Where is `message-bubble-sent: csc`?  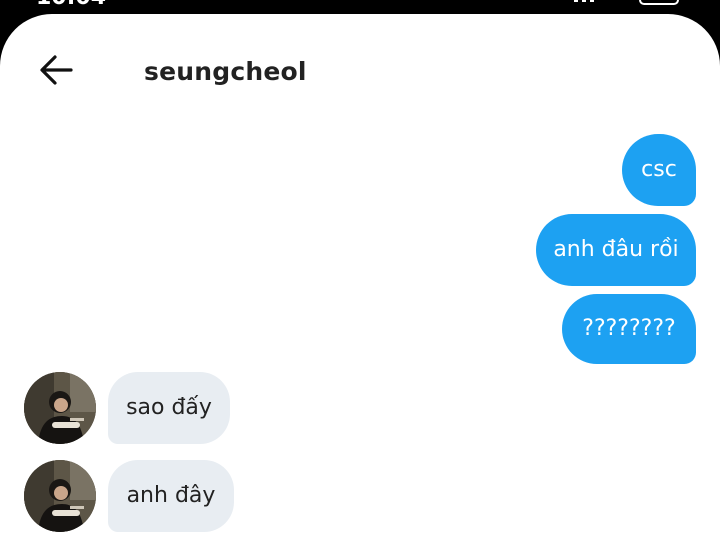
message-bubble-sent: csc is located at coordinates (659, 170).